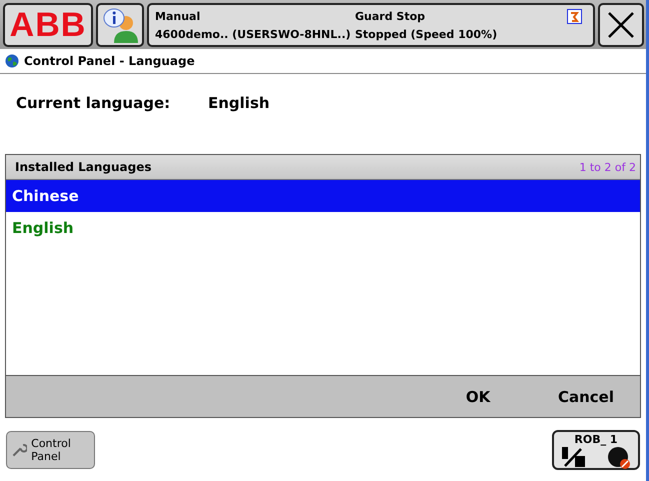 The height and width of the screenshot is (481, 649). Describe the element at coordinates (586, 396) in the screenshot. I see `cancel-button: Cancel` at that location.